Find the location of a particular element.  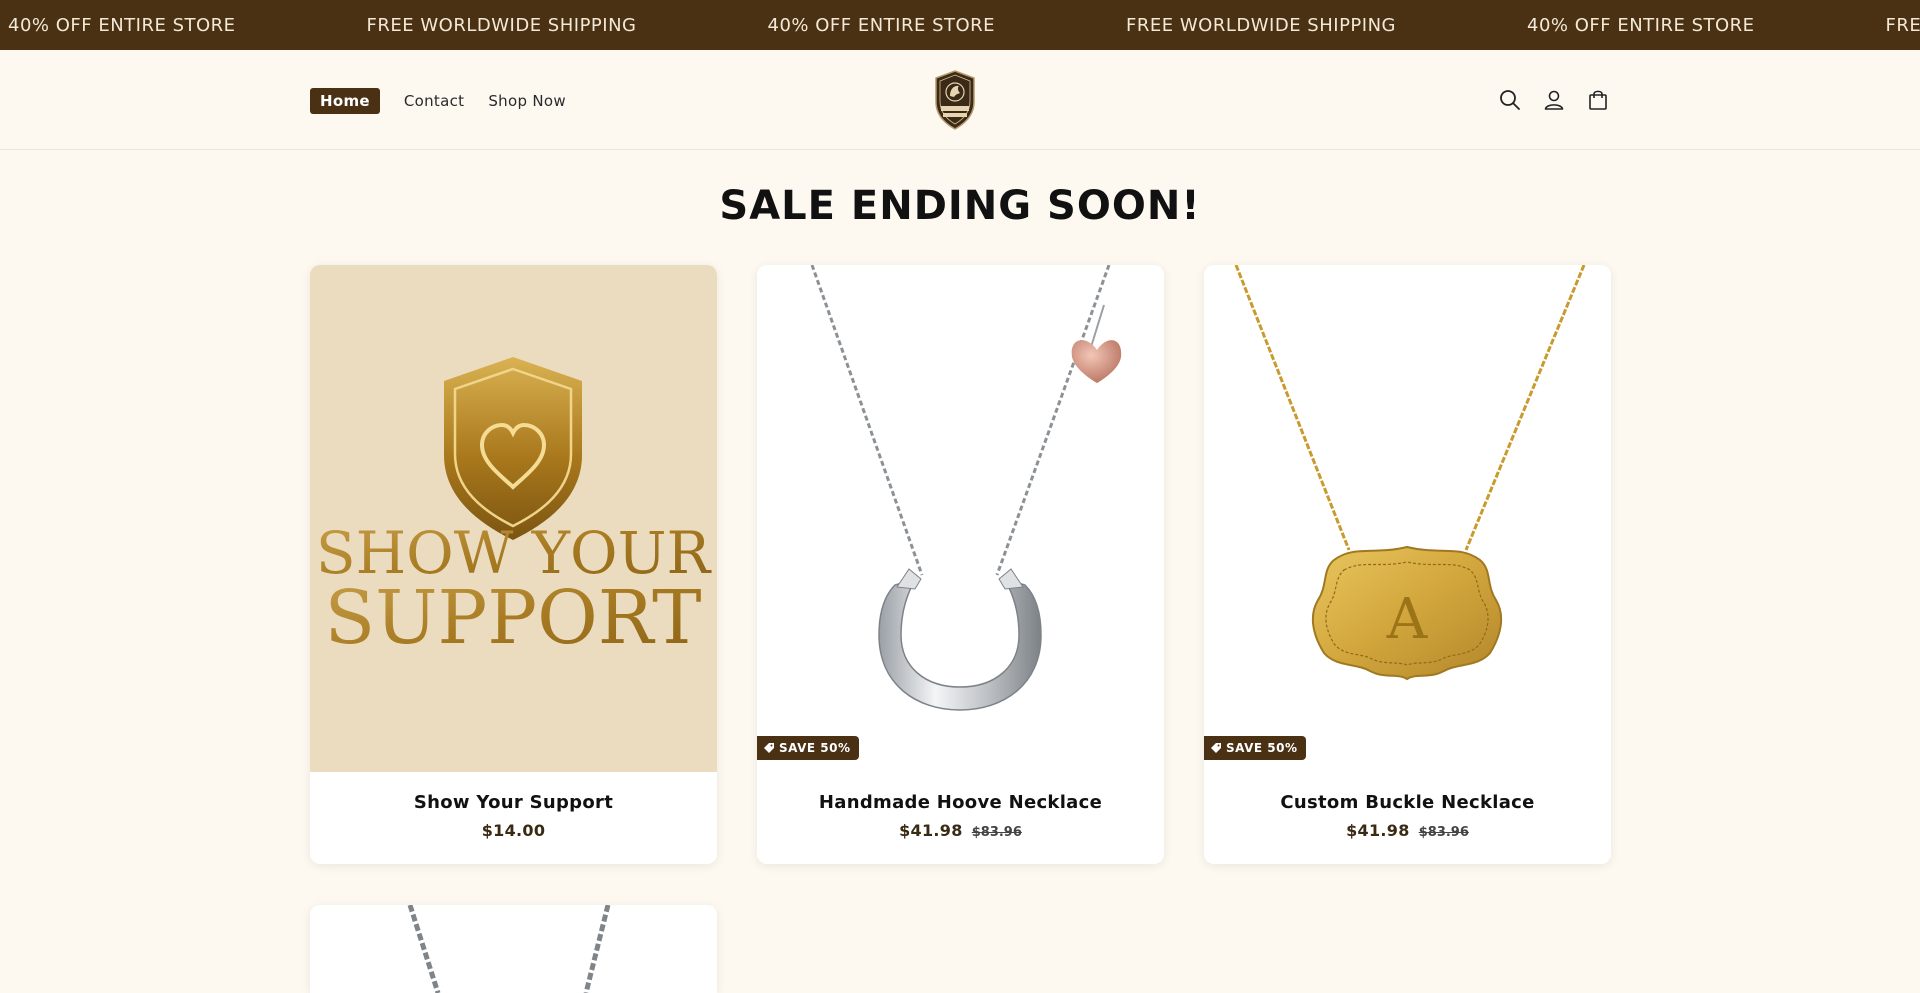

account-icon is located at coordinates (1554, 100).